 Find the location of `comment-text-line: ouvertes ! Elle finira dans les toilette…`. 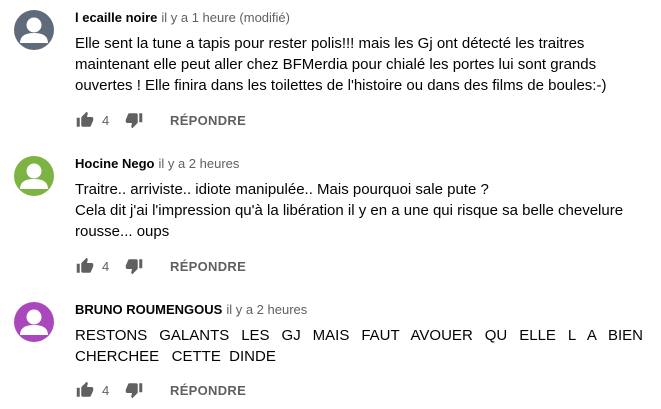

comment-text-line: ouvertes ! Elle finira dans les toilette… is located at coordinates (341, 85).